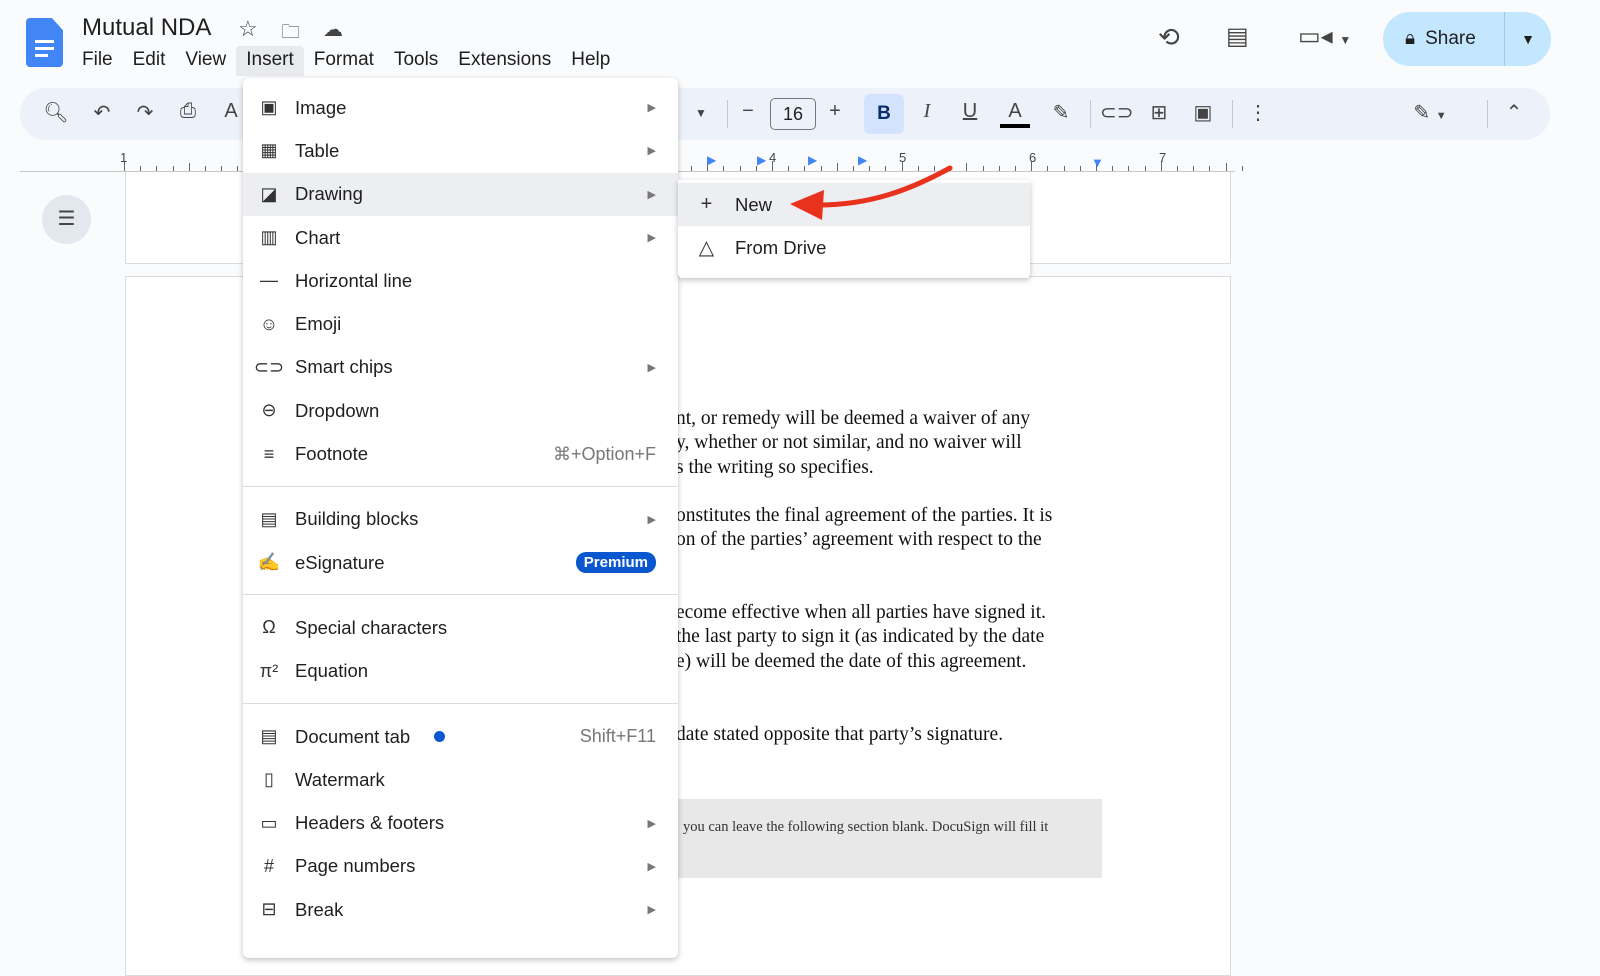  Describe the element at coordinates (460, 671) in the screenshot. I see `insert-menu-item-equation: π² Equation` at that location.